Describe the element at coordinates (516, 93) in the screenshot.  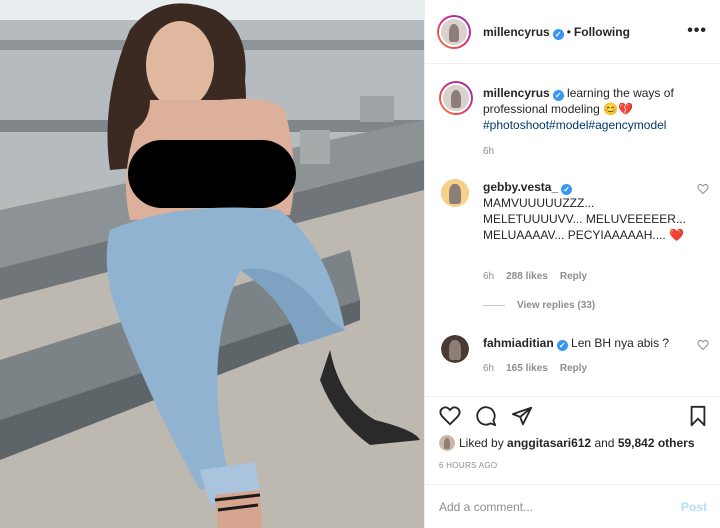
I see `caption-username: millencyrus` at that location.